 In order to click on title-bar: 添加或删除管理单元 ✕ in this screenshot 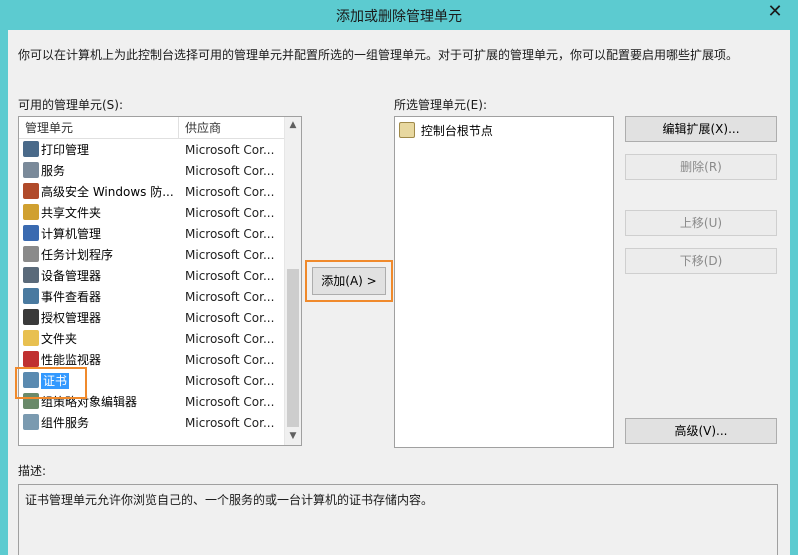, I will do `click(399, 15)`.